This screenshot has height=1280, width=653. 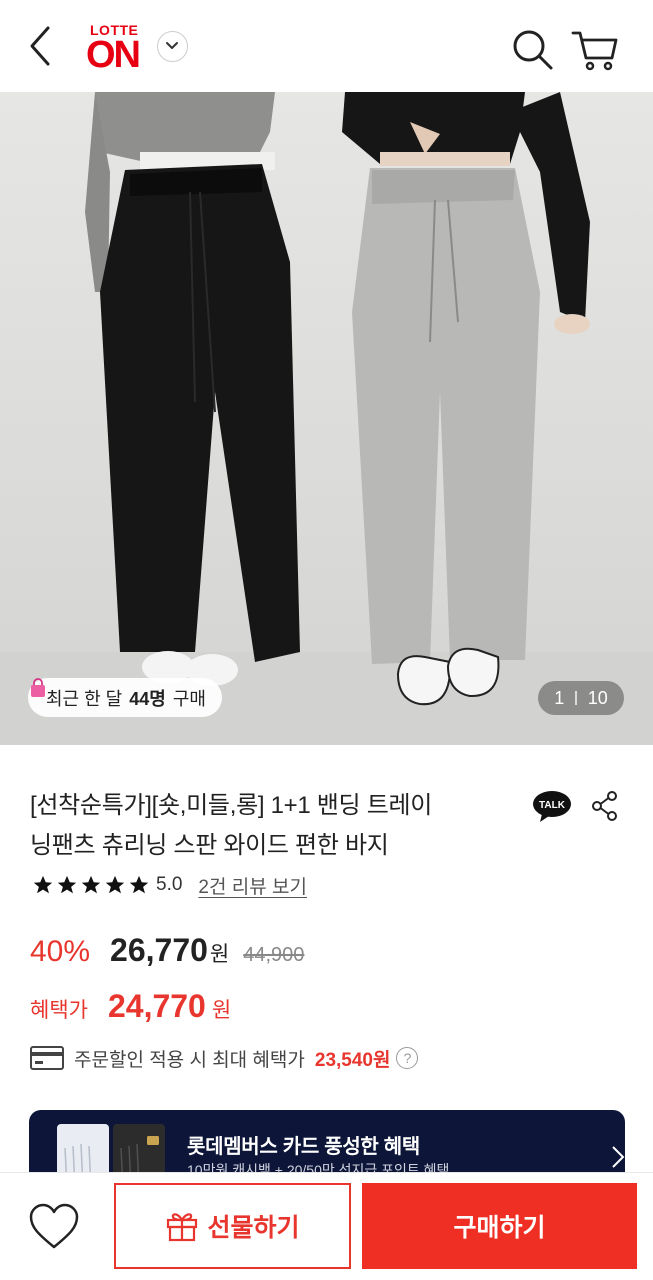 I want to click on price-row: 40% 26,770 원 44,900, so click(x=167, y=957).